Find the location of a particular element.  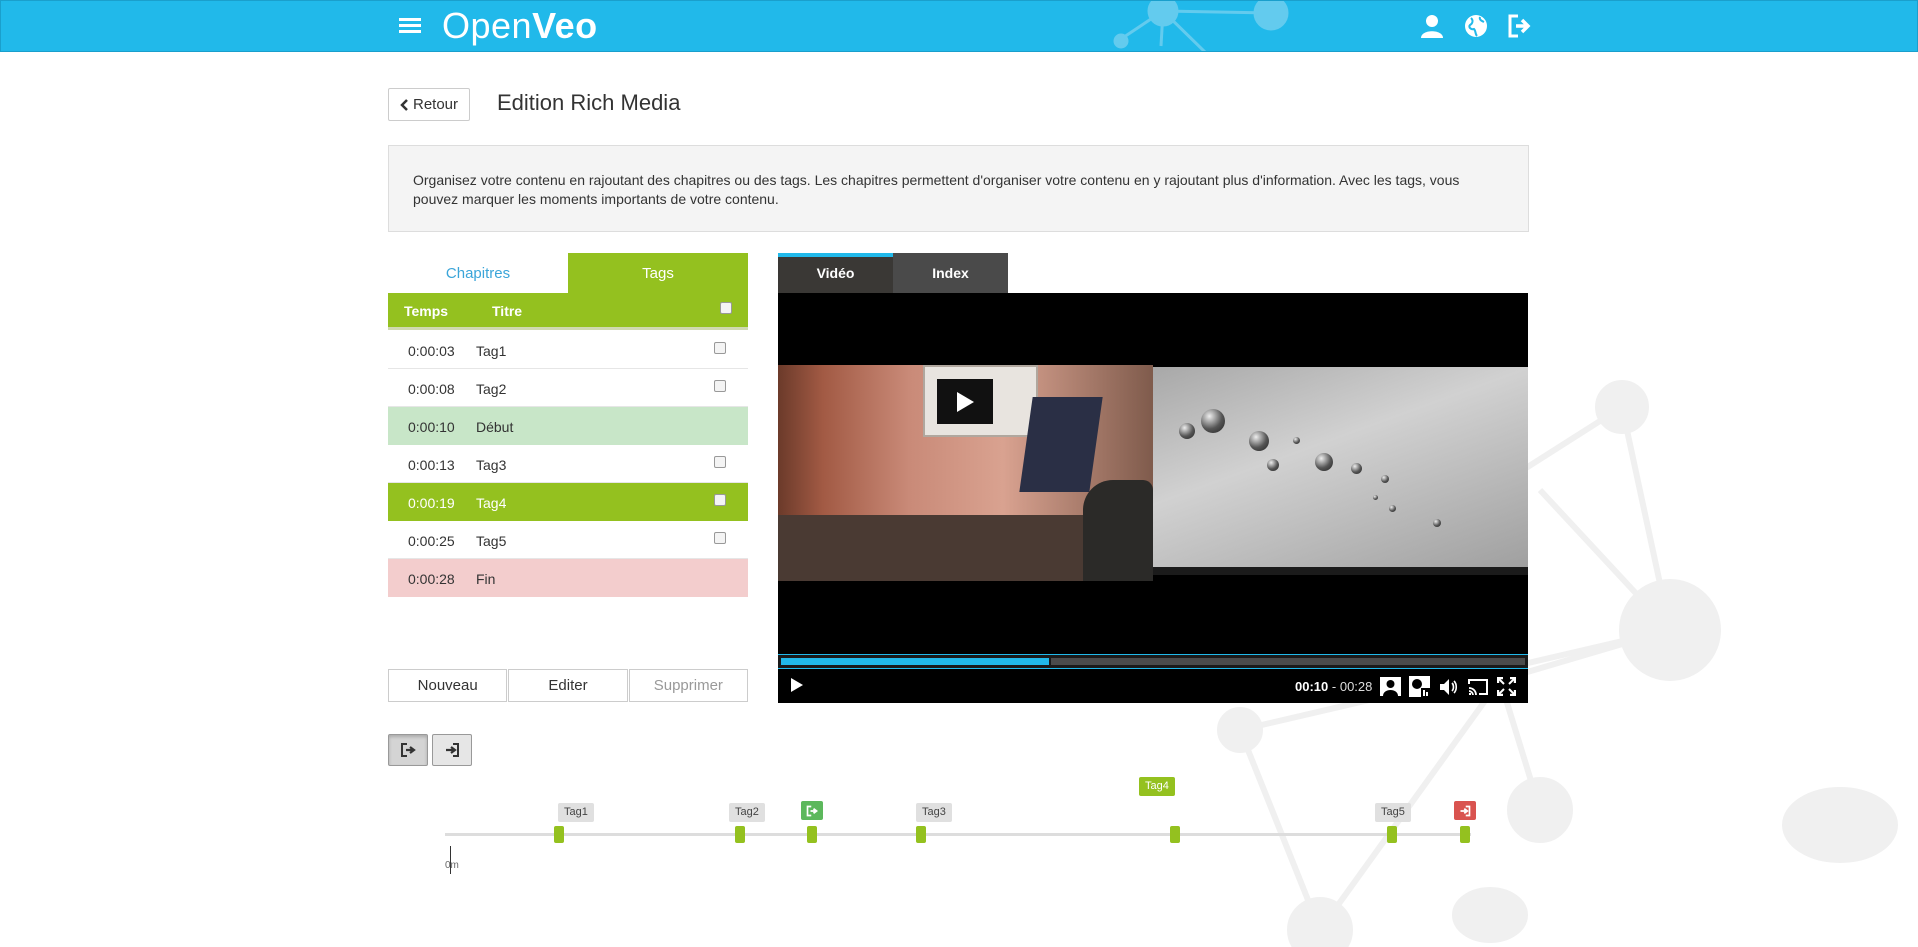

table-row: 0:00:25 Tag5 is located at coordinates (568, 540).